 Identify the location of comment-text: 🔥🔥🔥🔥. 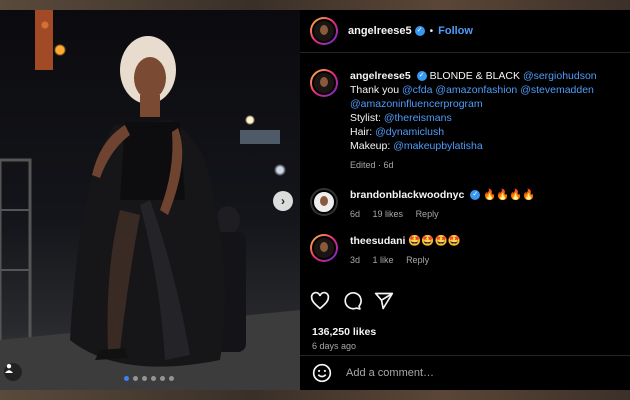
(509, 195).